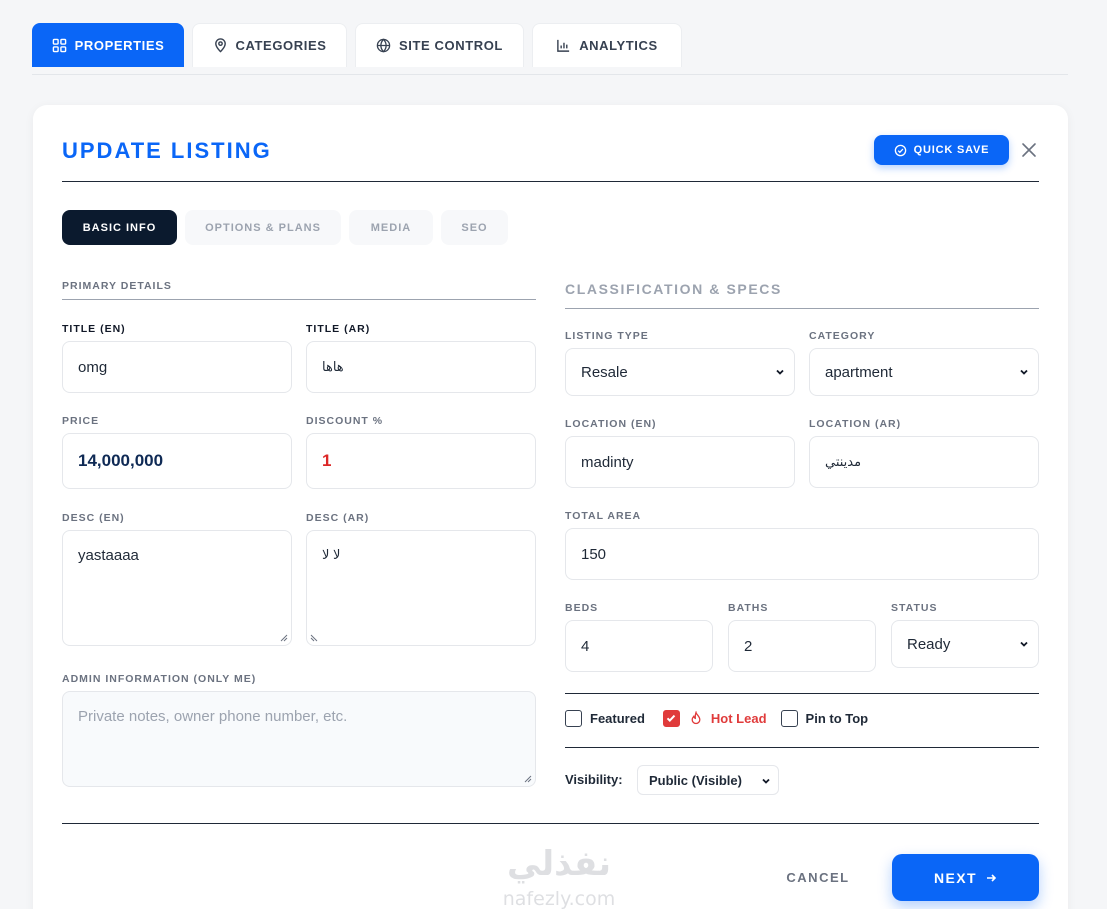 This screenshot has height=909, width=1107. Describe the element at coordinates (924, 462) in the screenshot. I see `location-ar-input: مدينتي` at that location.